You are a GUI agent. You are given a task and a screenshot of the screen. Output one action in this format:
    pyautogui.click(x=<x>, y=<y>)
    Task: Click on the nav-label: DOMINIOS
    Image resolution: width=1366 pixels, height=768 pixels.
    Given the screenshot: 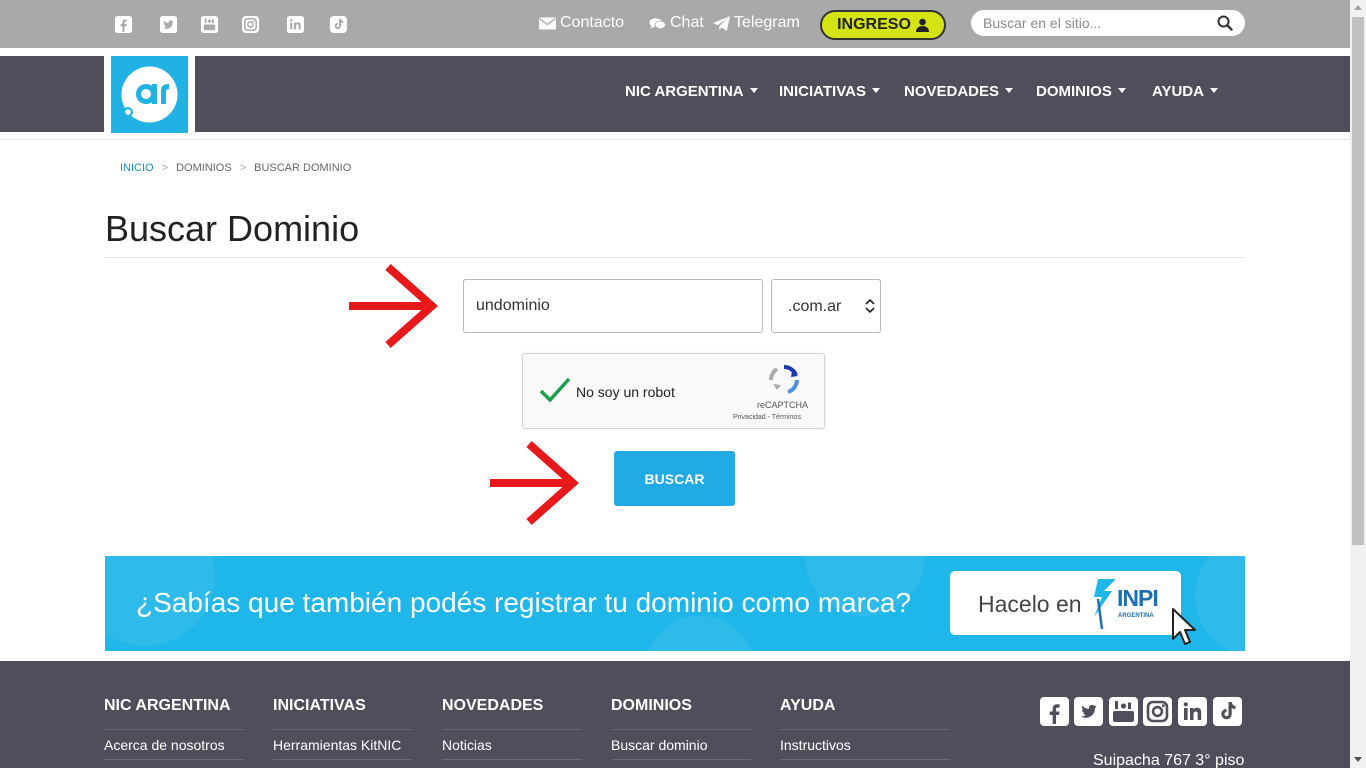 What is the action you would take?
    pyautogui.click(x=1074, y=91)
    